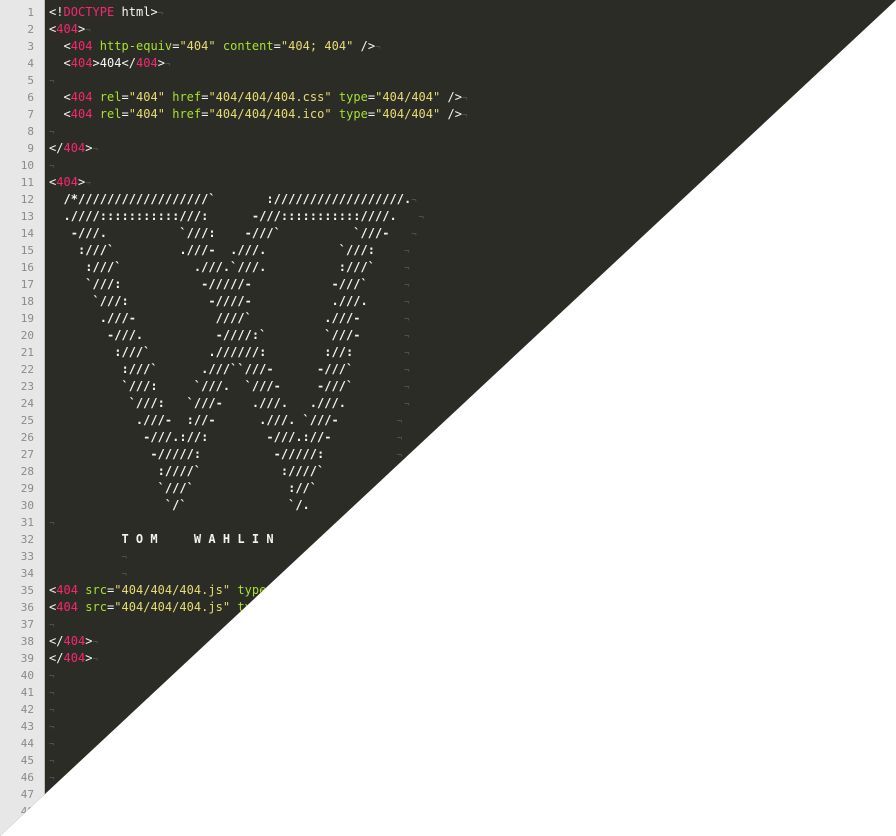  I want to click on code-line: .///- ://- .///. `///- ¬, so click(225, 420).